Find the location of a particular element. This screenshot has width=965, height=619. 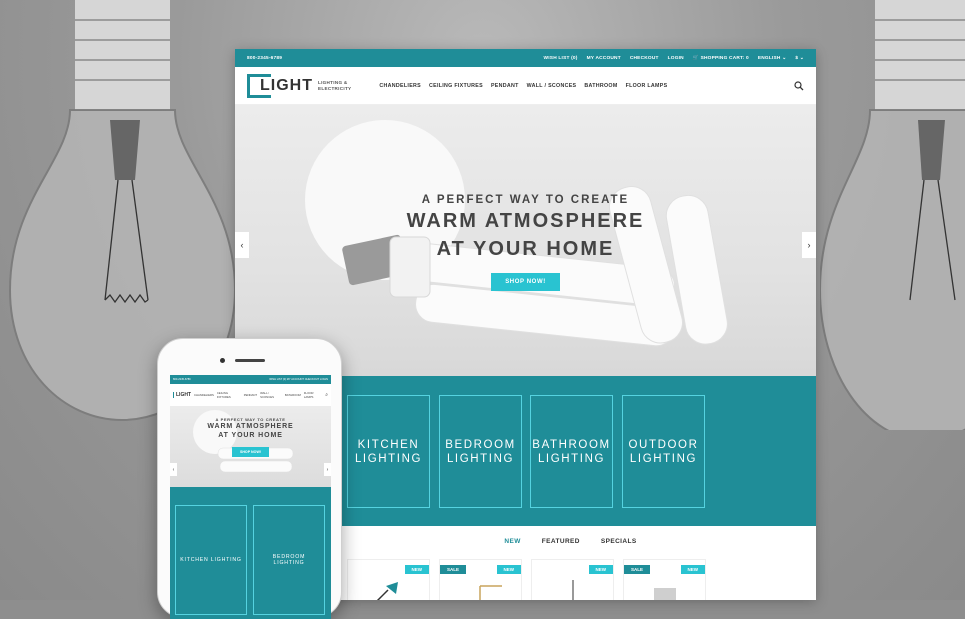

mobile-hero-title: AT YOUR HOME is located at coordinates (250, 435).